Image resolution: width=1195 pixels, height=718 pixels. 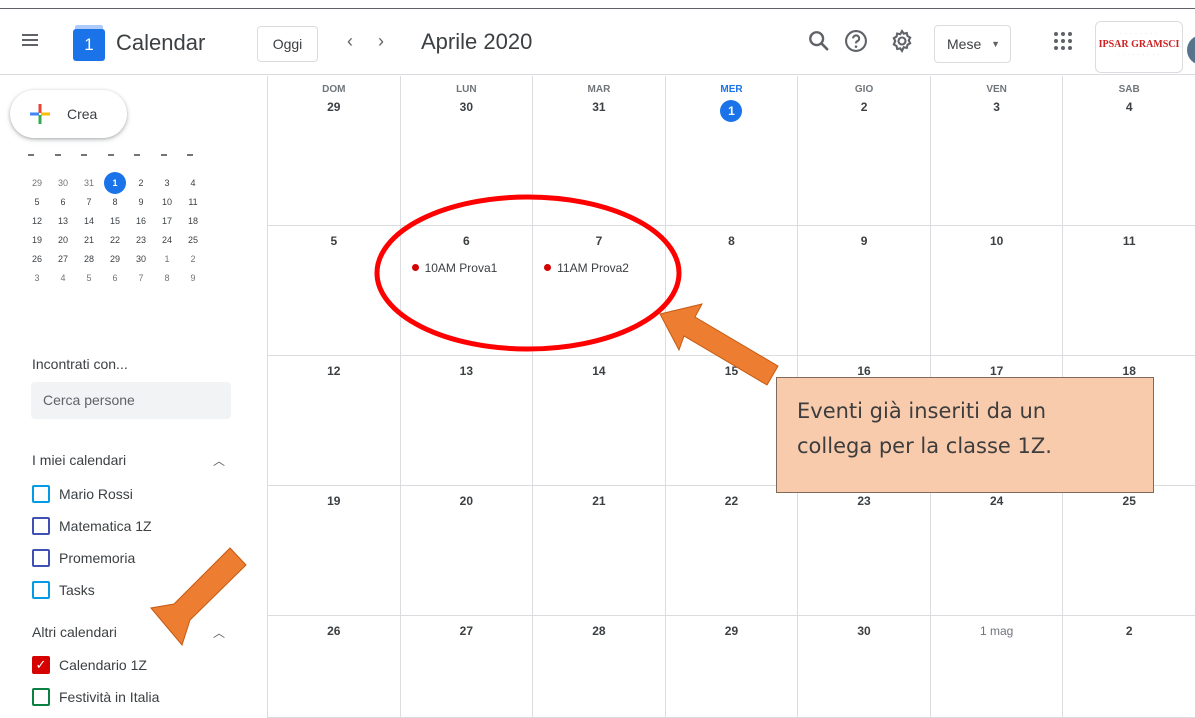 What do you see at coordinates (598, 151) in the screenshot?
I see `day-cell: MAR 31` at bounding box center [598, 151].